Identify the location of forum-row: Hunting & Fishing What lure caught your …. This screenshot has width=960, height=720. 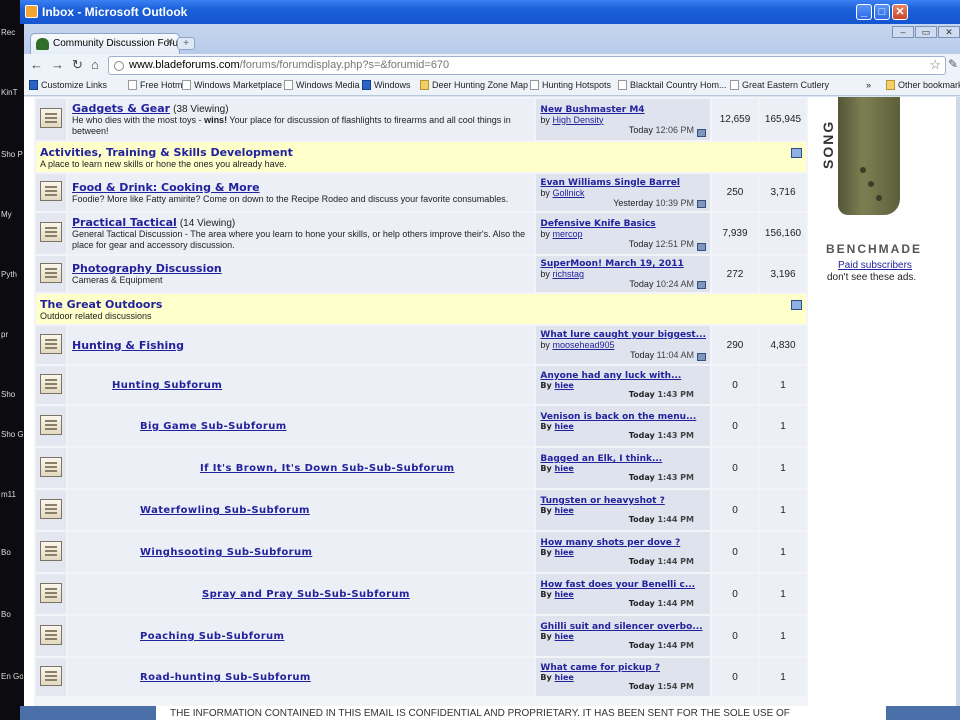
(421, 345).